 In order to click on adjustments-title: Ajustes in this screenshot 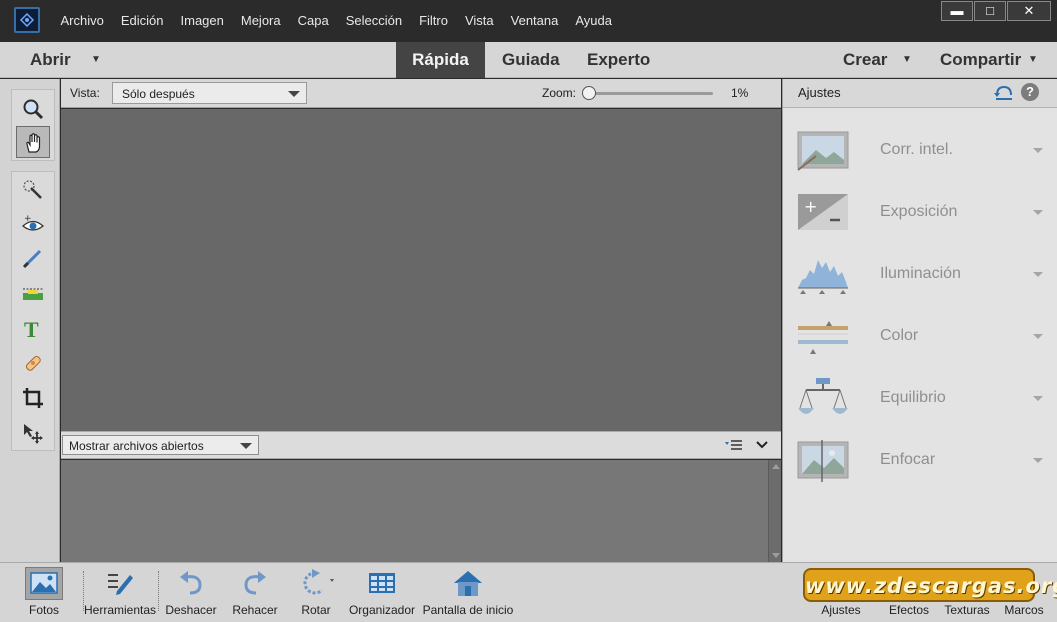, I will do `click(819, 92)`.